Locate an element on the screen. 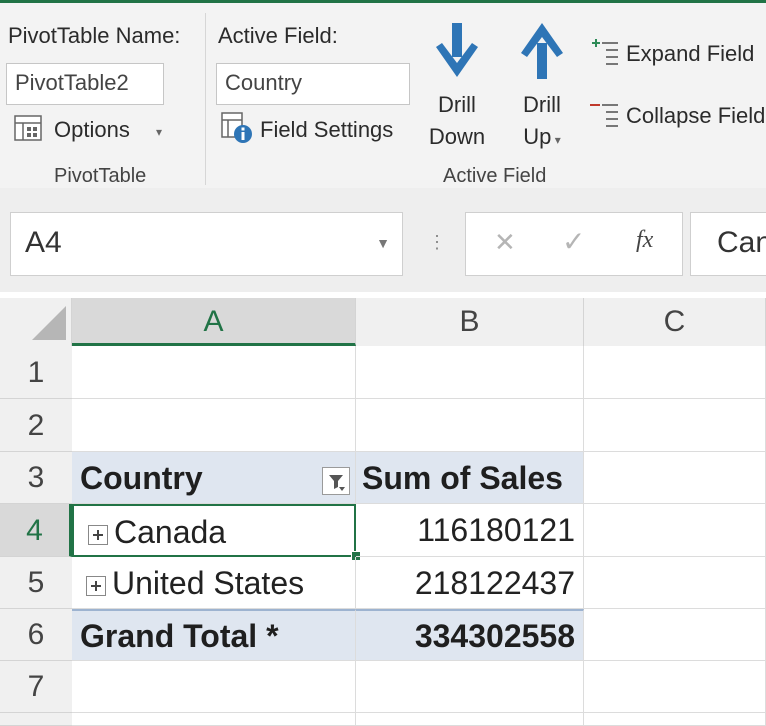 Image resolution: width=766 pixels, height=726 pixels. pivottable-name-input: PivotTable2 is located at coordinates (85, 84).